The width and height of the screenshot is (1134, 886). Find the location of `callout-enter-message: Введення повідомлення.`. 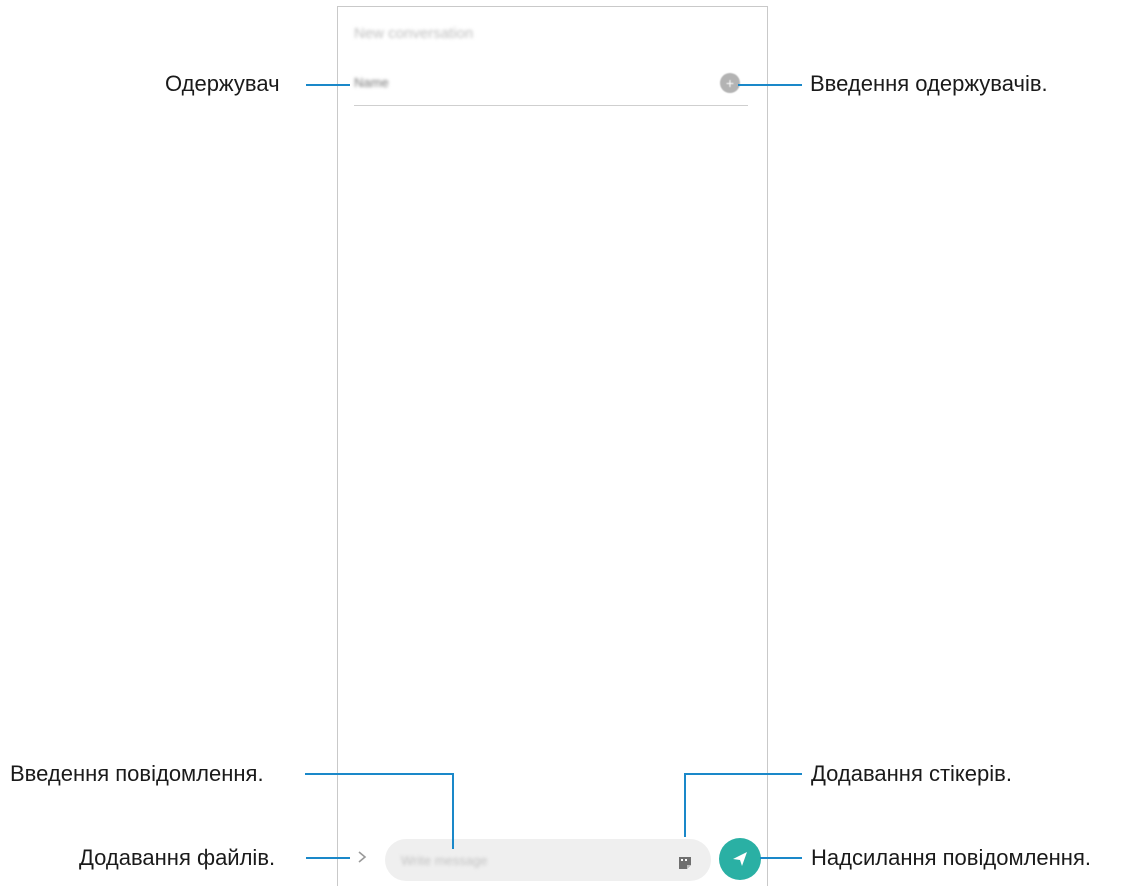

callout-enter-message: Введення повідомлення. is located at coordinates (137, 773).